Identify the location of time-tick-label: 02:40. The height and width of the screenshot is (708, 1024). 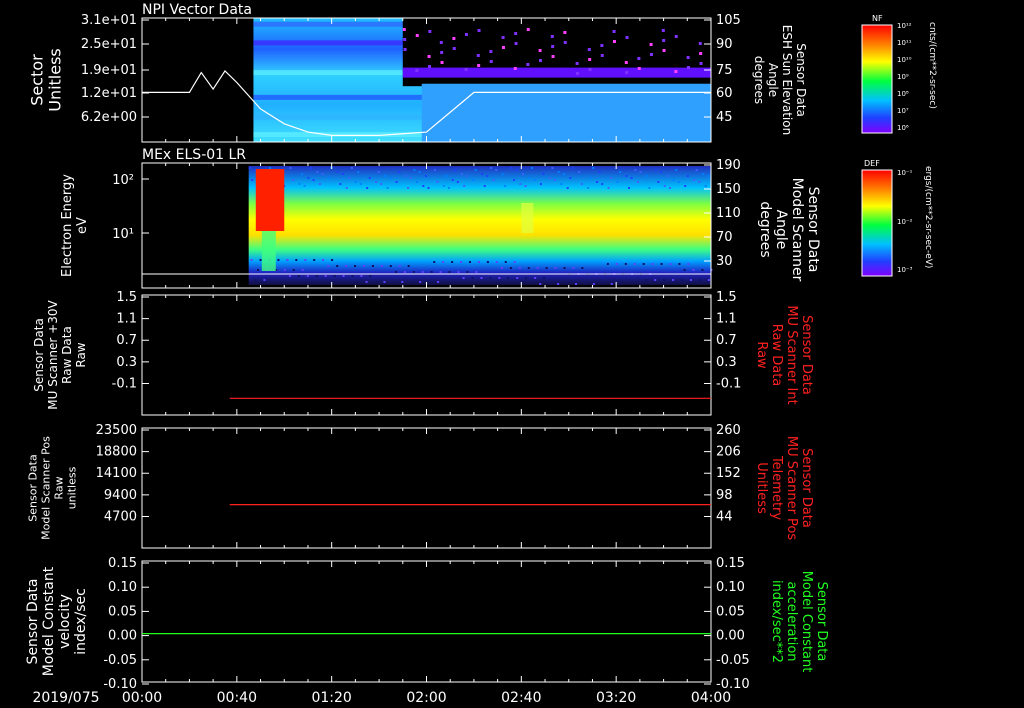
(521, 698).